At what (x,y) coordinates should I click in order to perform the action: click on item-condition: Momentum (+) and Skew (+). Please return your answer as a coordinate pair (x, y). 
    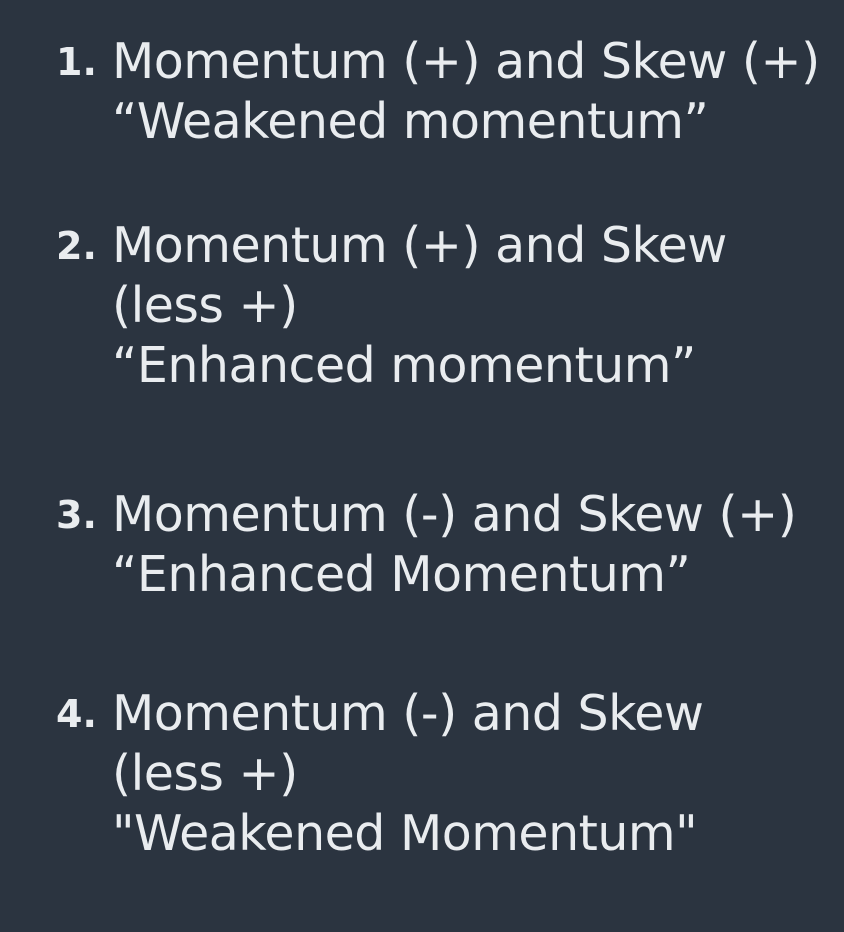
    Looking at the image, I should click on (466, 61).